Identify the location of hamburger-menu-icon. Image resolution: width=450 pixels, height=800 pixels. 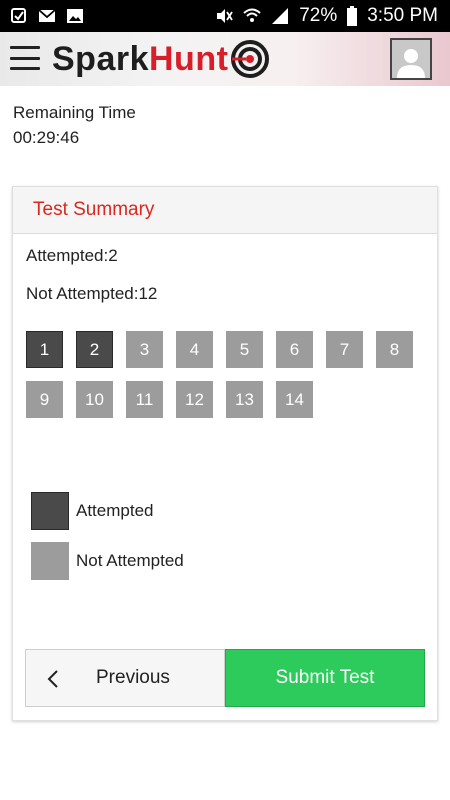
(25, 58).